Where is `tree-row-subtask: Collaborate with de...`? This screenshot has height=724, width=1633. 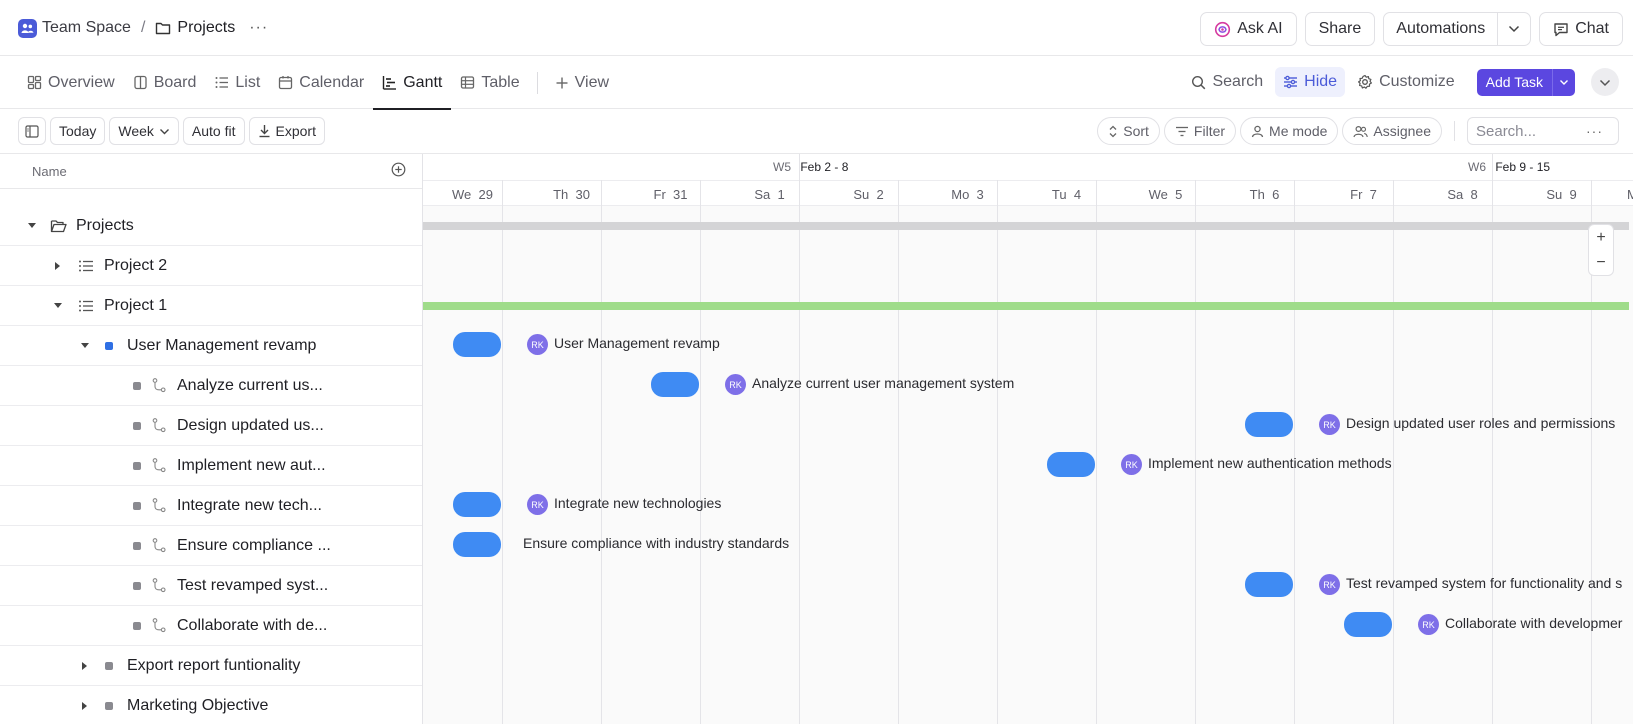
tree-row-subtask: Collaborate with de... is located at coordinates (211, 626).